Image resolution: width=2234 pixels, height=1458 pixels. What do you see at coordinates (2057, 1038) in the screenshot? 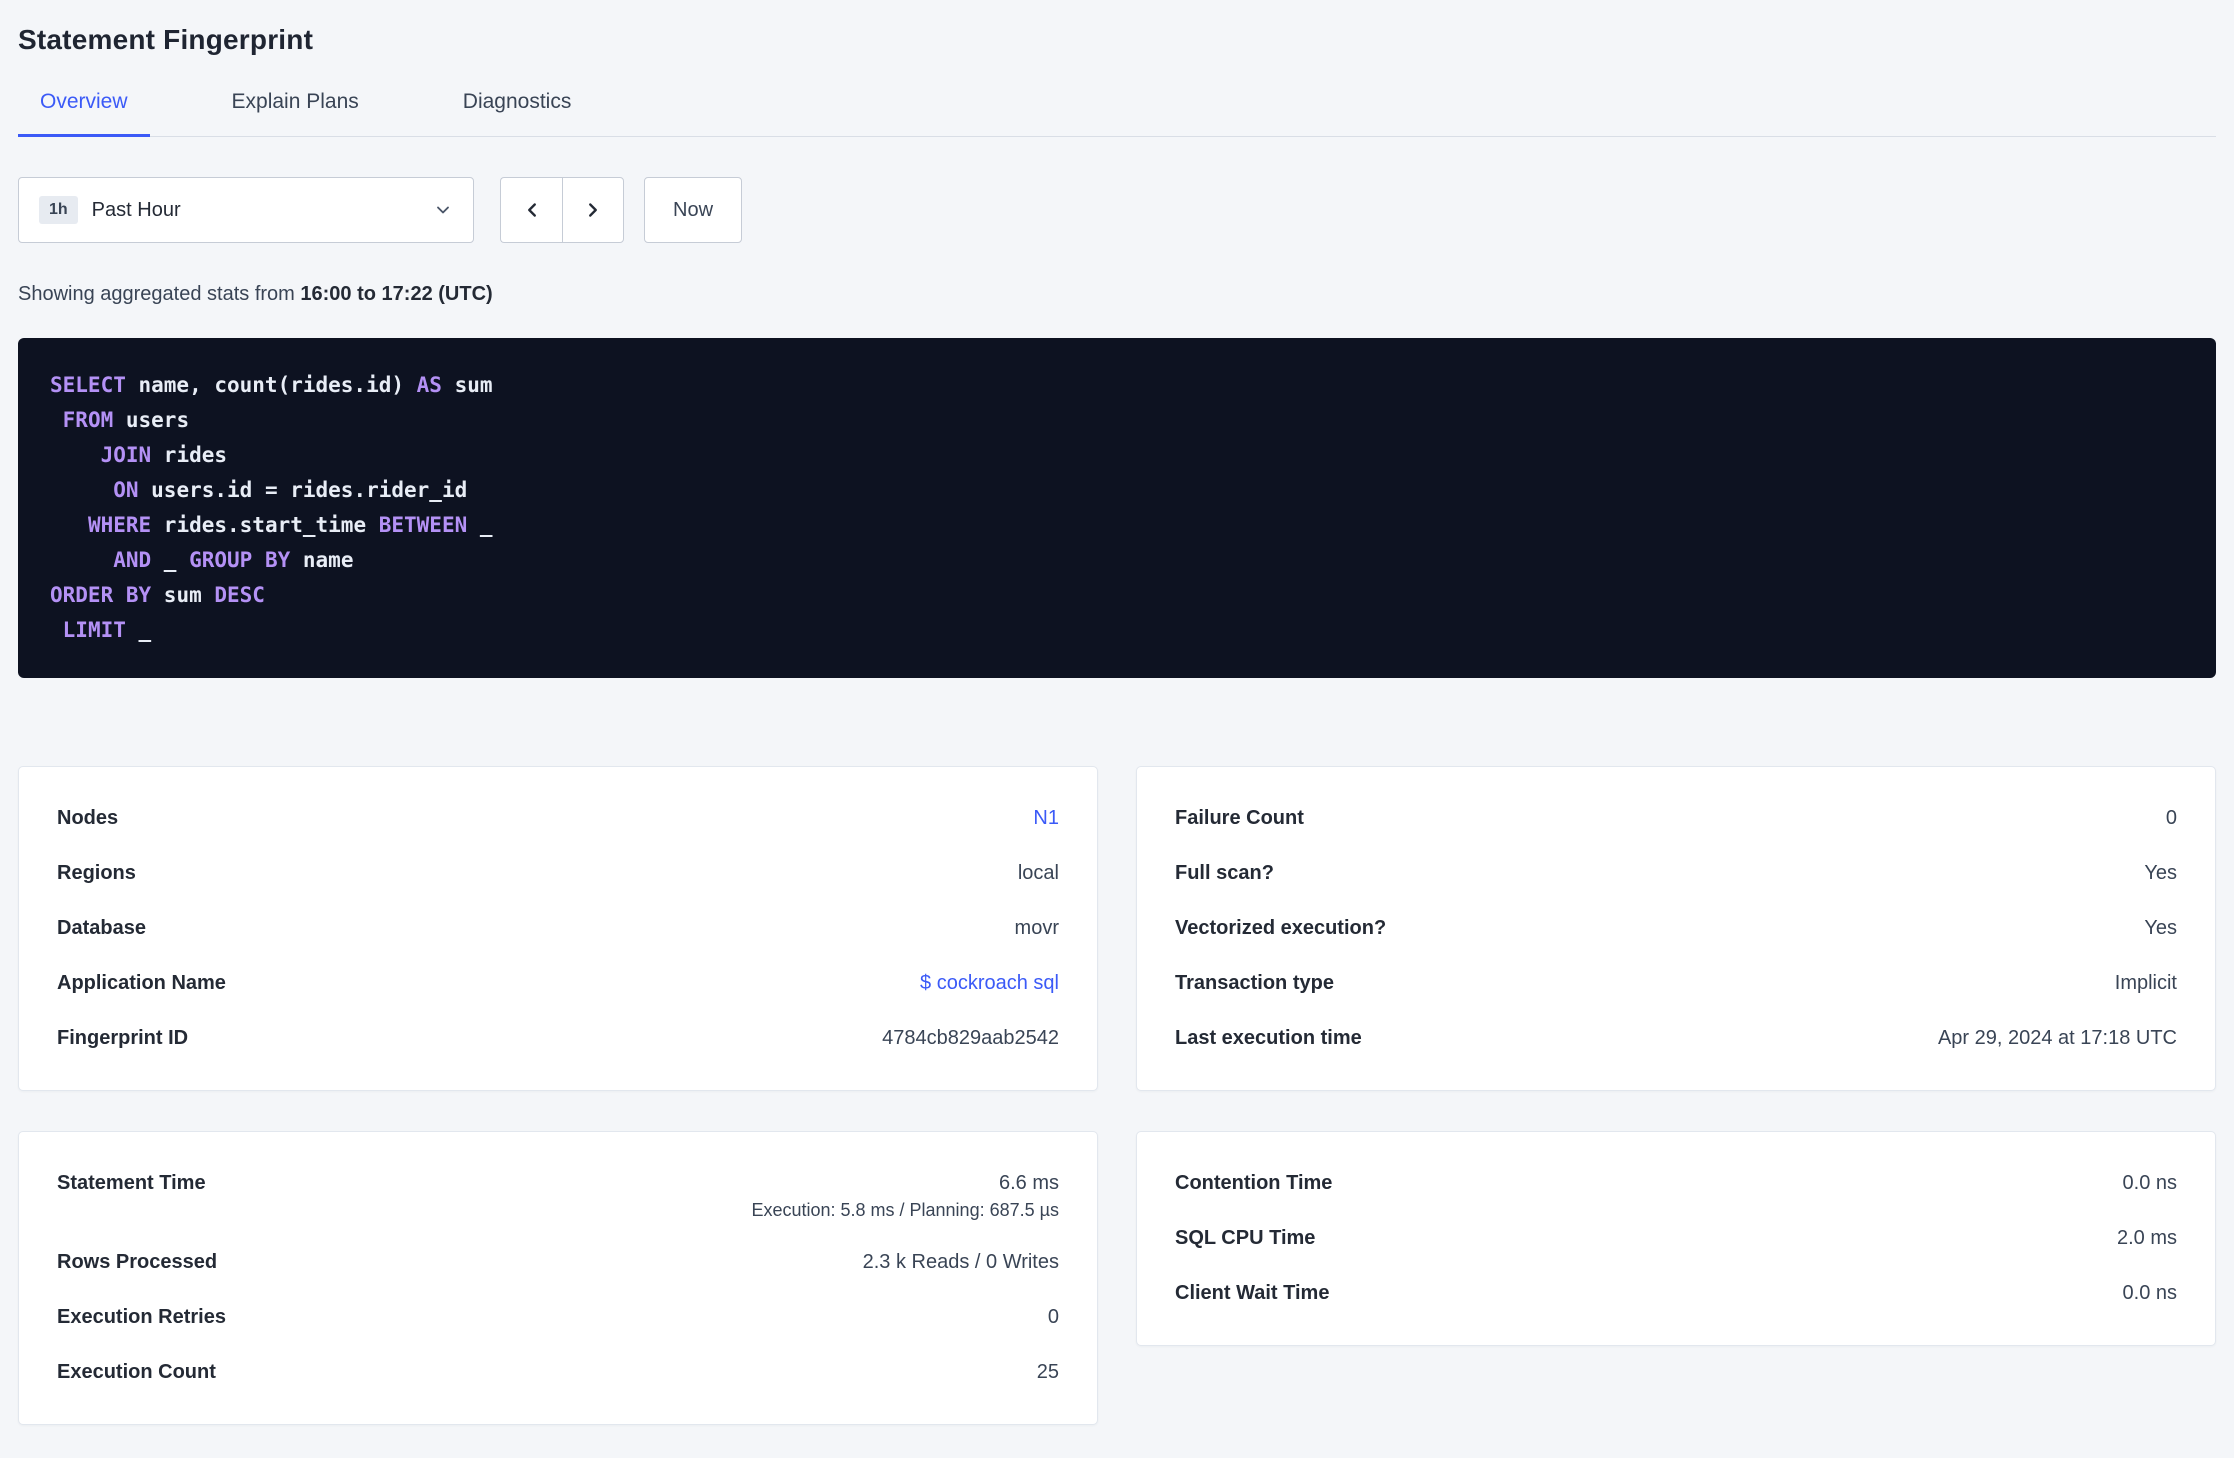
I see `row-value: Apr 29, 2024 at 17:18 UTC` at bounding box center [2057, 1038].